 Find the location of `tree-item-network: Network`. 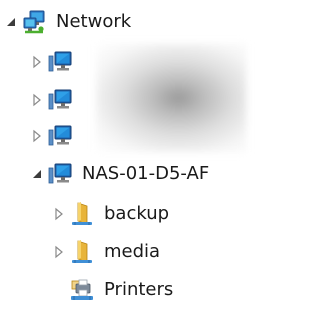

tree-item-network: Network is located at coordinates (67, 22).